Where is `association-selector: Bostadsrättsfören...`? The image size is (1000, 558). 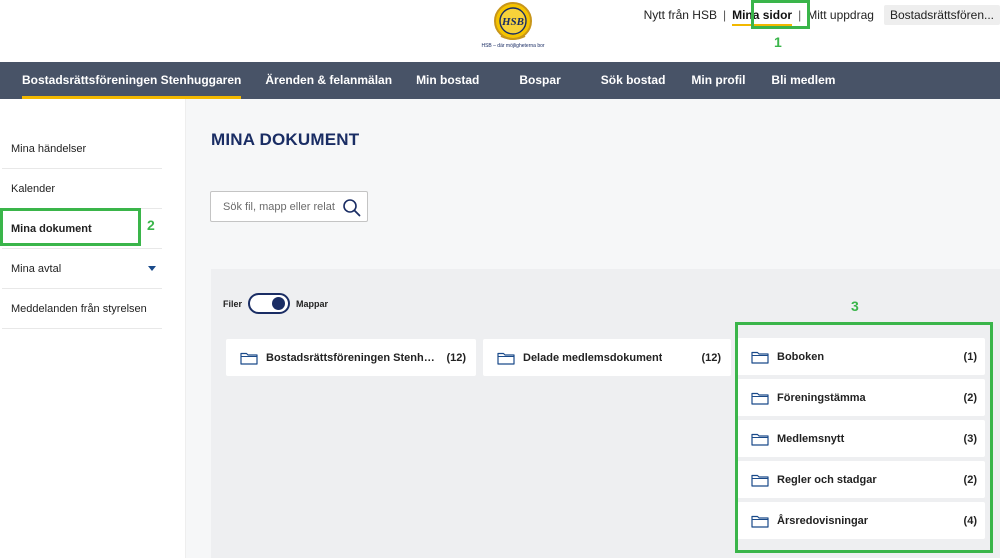
association-selector: Bostadsrättsfören... is located at coordinates (941, 15).